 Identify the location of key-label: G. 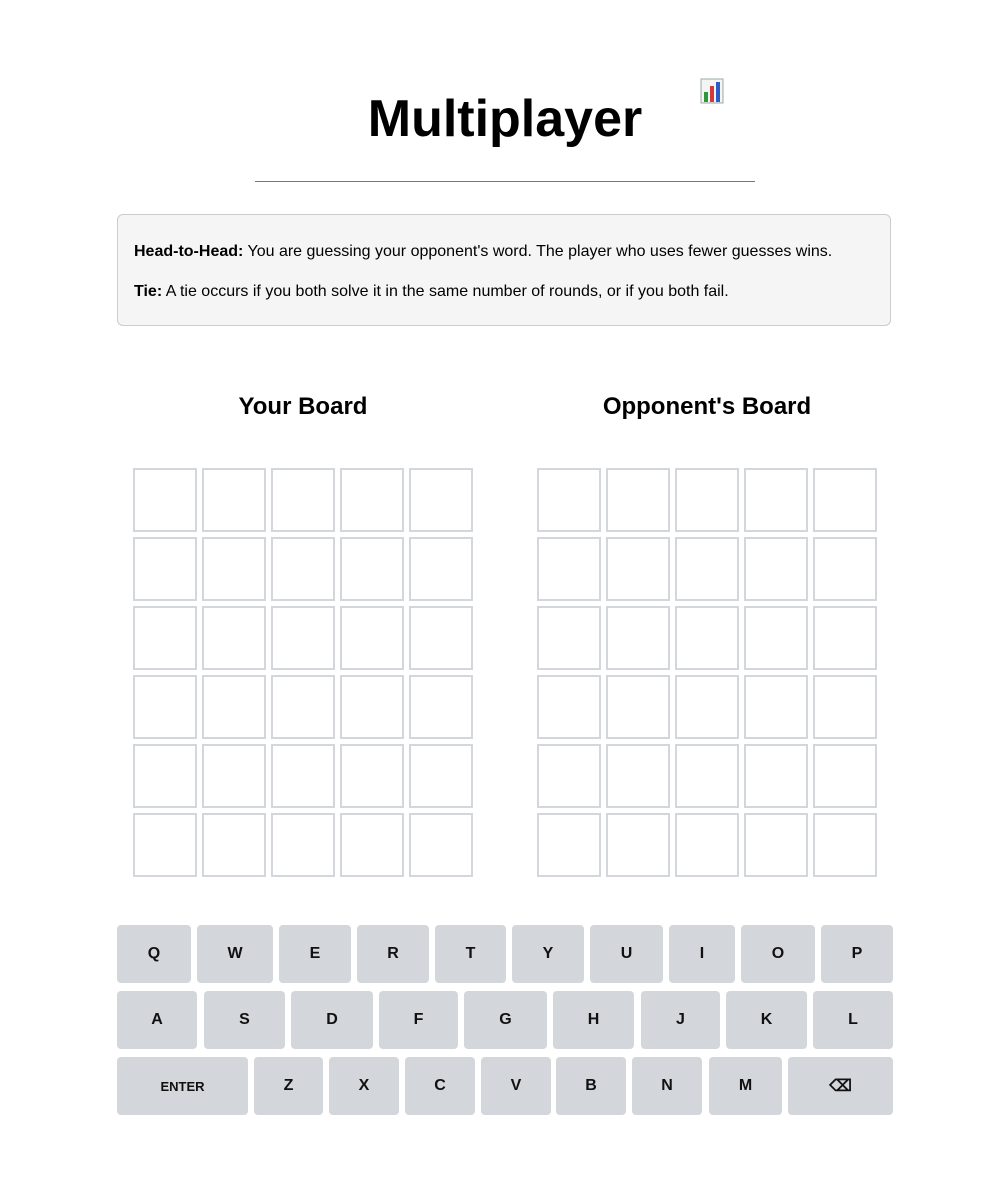
(505, 1019).